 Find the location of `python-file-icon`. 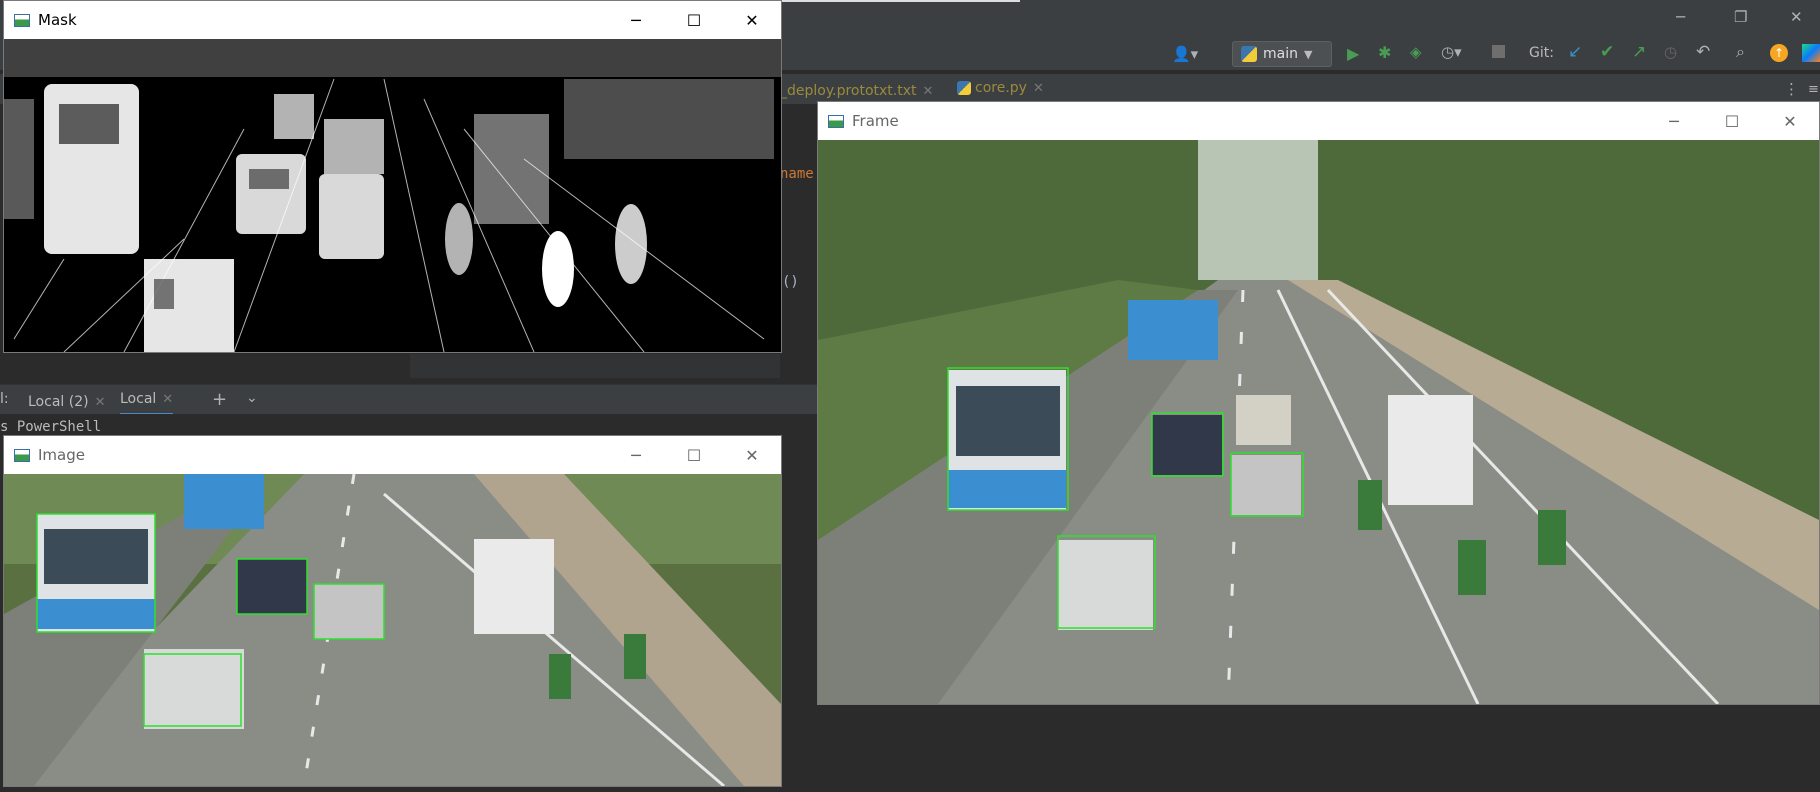

python-file-icon is located at coordinates (964, 88).